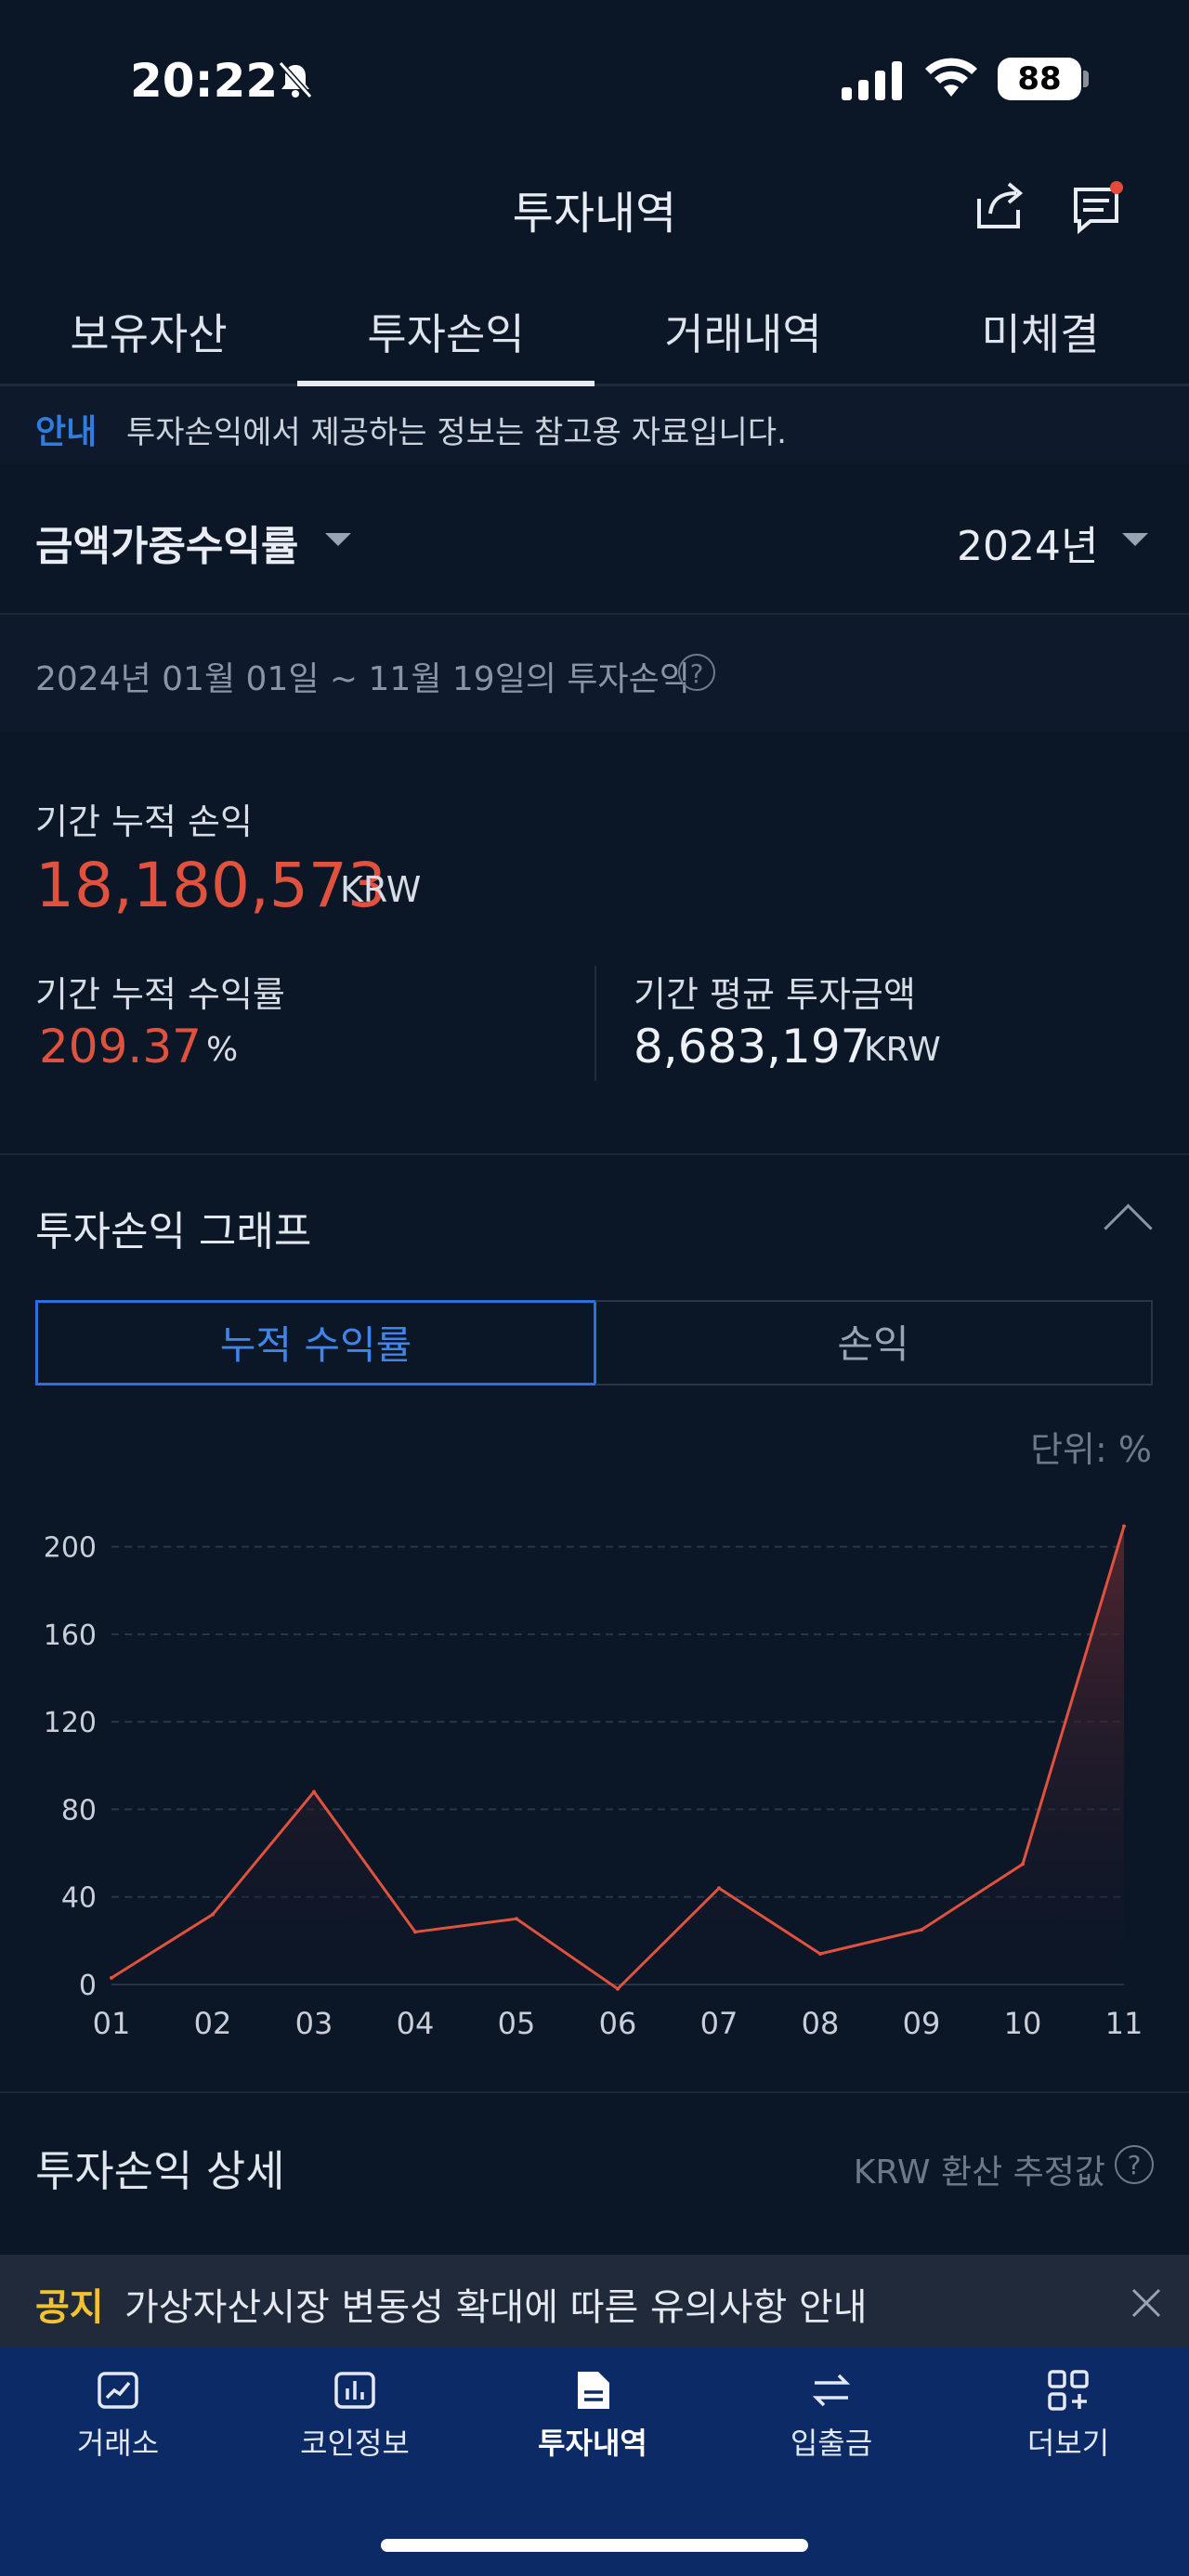 The height and width of the screenshot is (2576, 1189). What do you see at coordinates (88, 1986) in the screenshot?
I see `y-tick-label: 0` at bounding box center [88, 1986].